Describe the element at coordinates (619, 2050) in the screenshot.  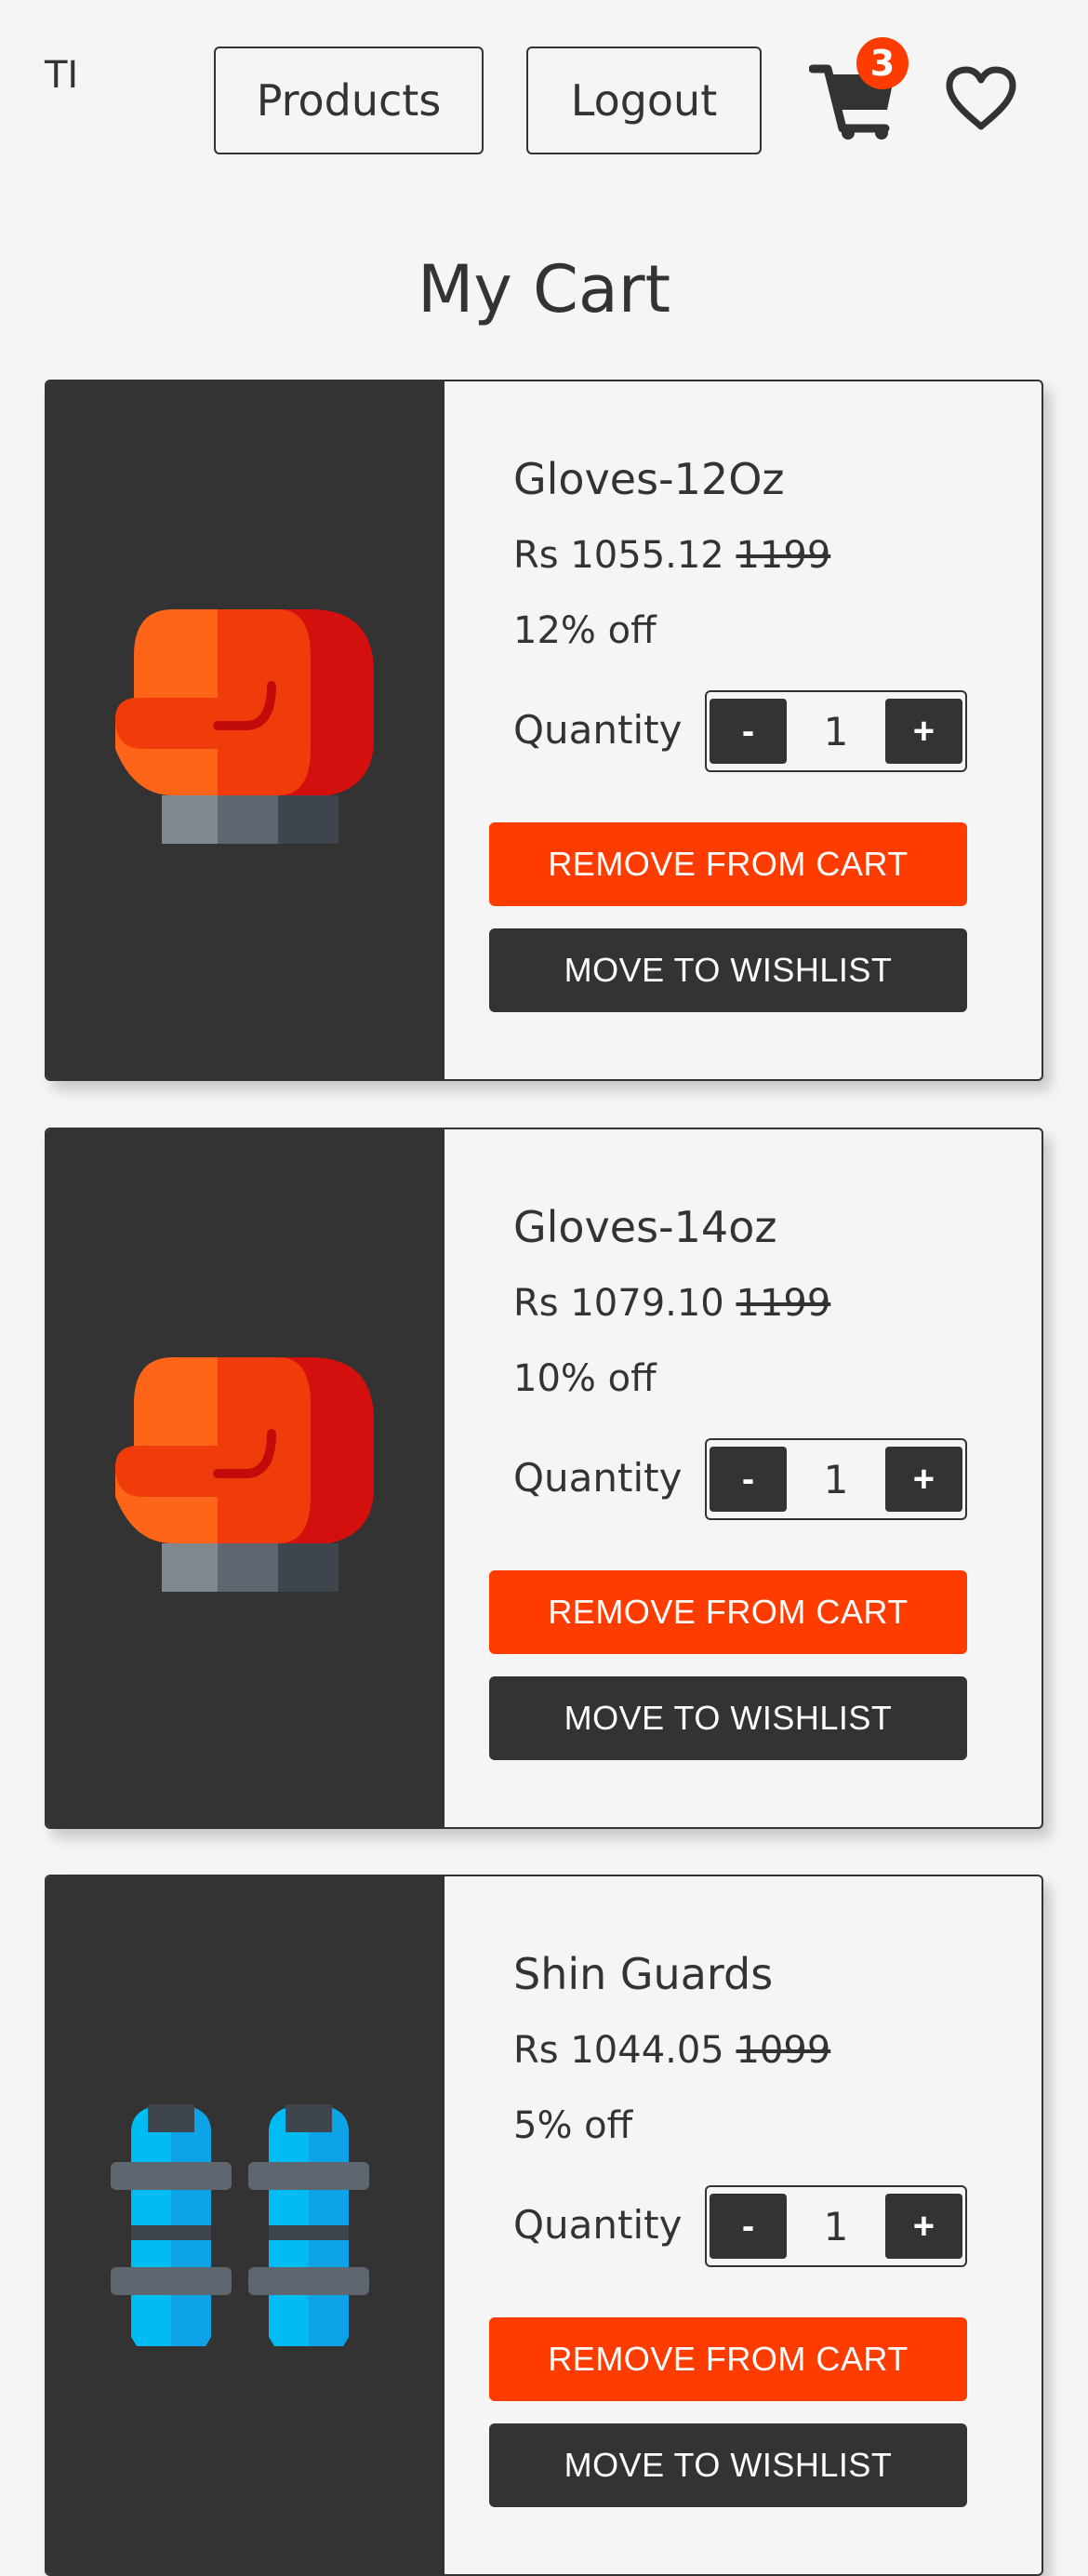
I see `discounted-price: Rs 1044.05` at that location.